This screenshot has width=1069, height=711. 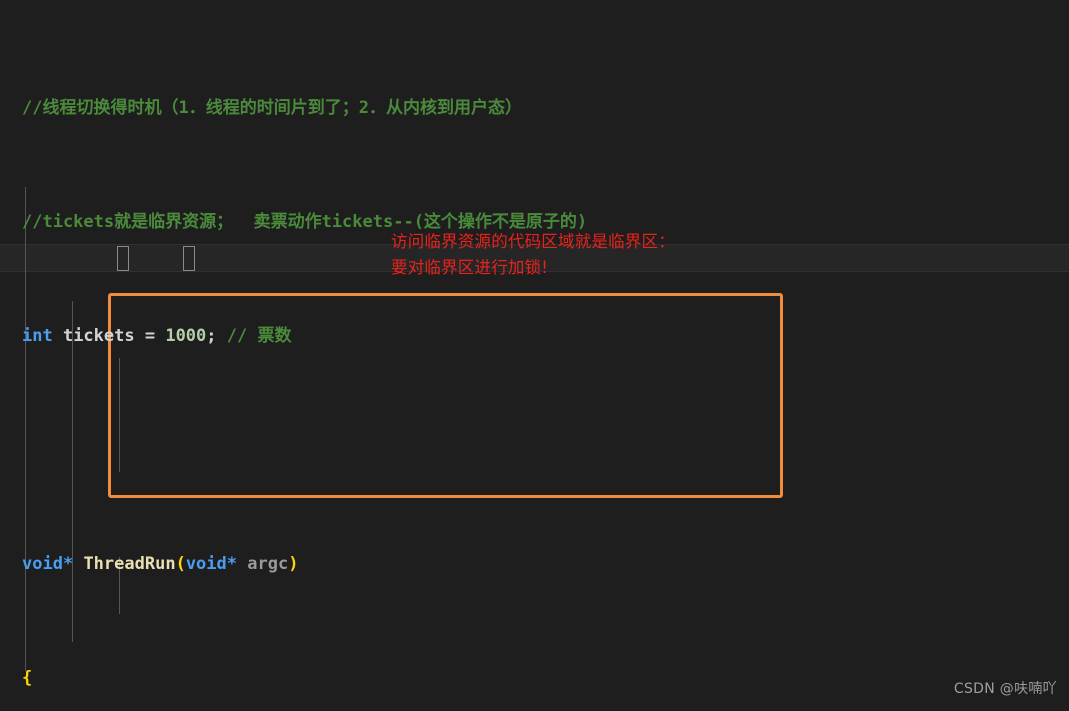 What do you see at coordinates (186, 335) in the screenshot?
I see `number-1000: 1000` at bounding box center [186, 335].